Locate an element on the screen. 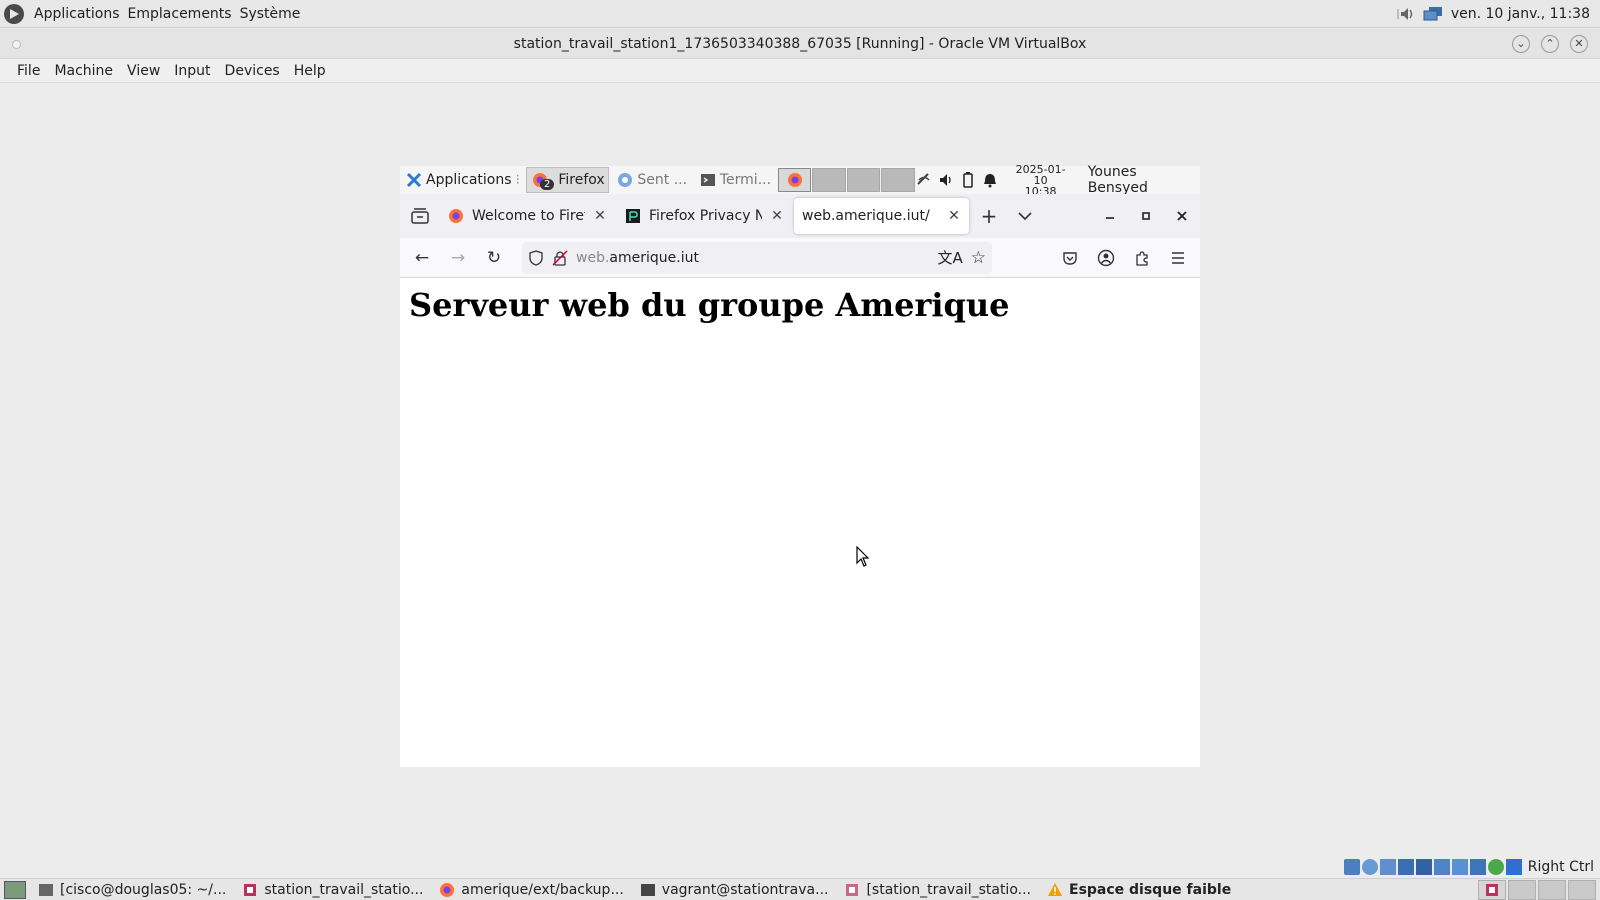 The image size is (1600, 900). url-text: web.amerique.iut is located at coordinates (752, 258).